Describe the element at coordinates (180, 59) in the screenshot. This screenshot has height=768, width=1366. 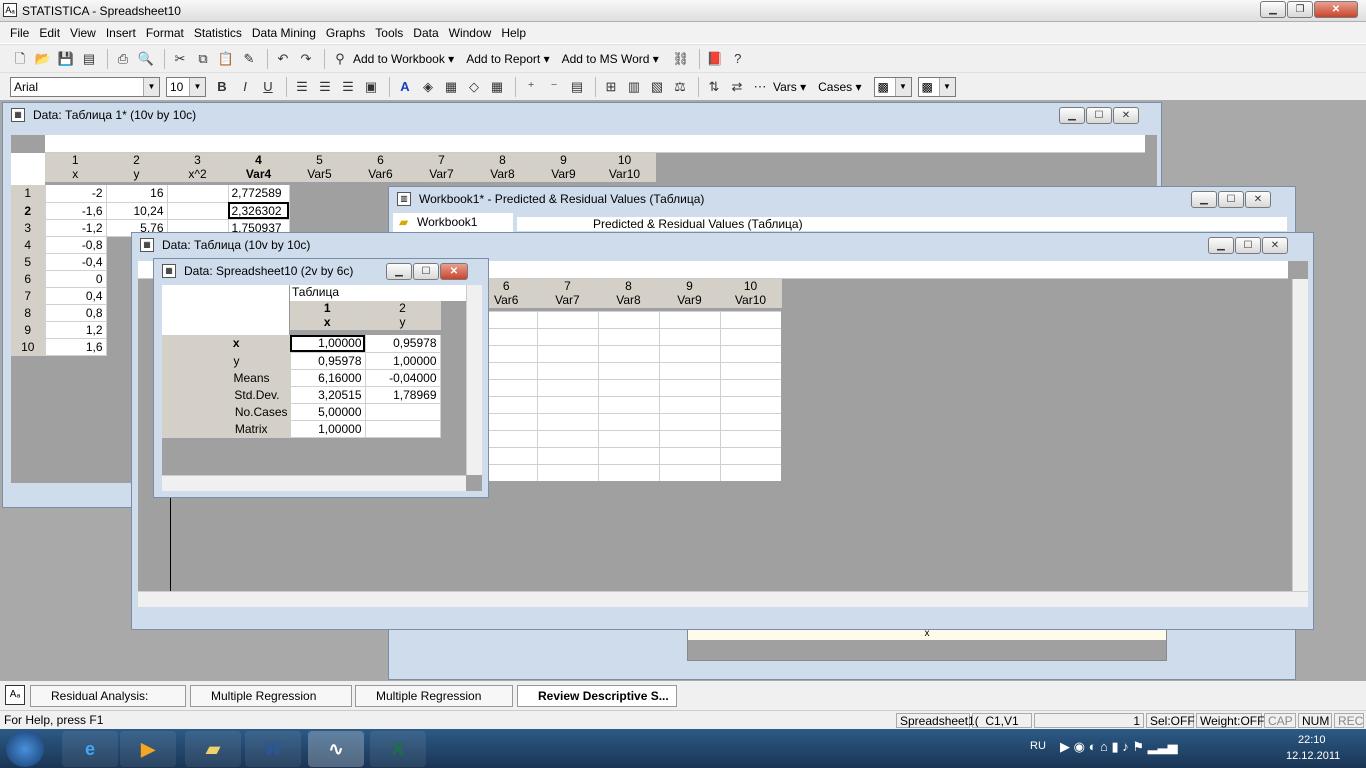
I see `cut-icon: ✂` at that location.